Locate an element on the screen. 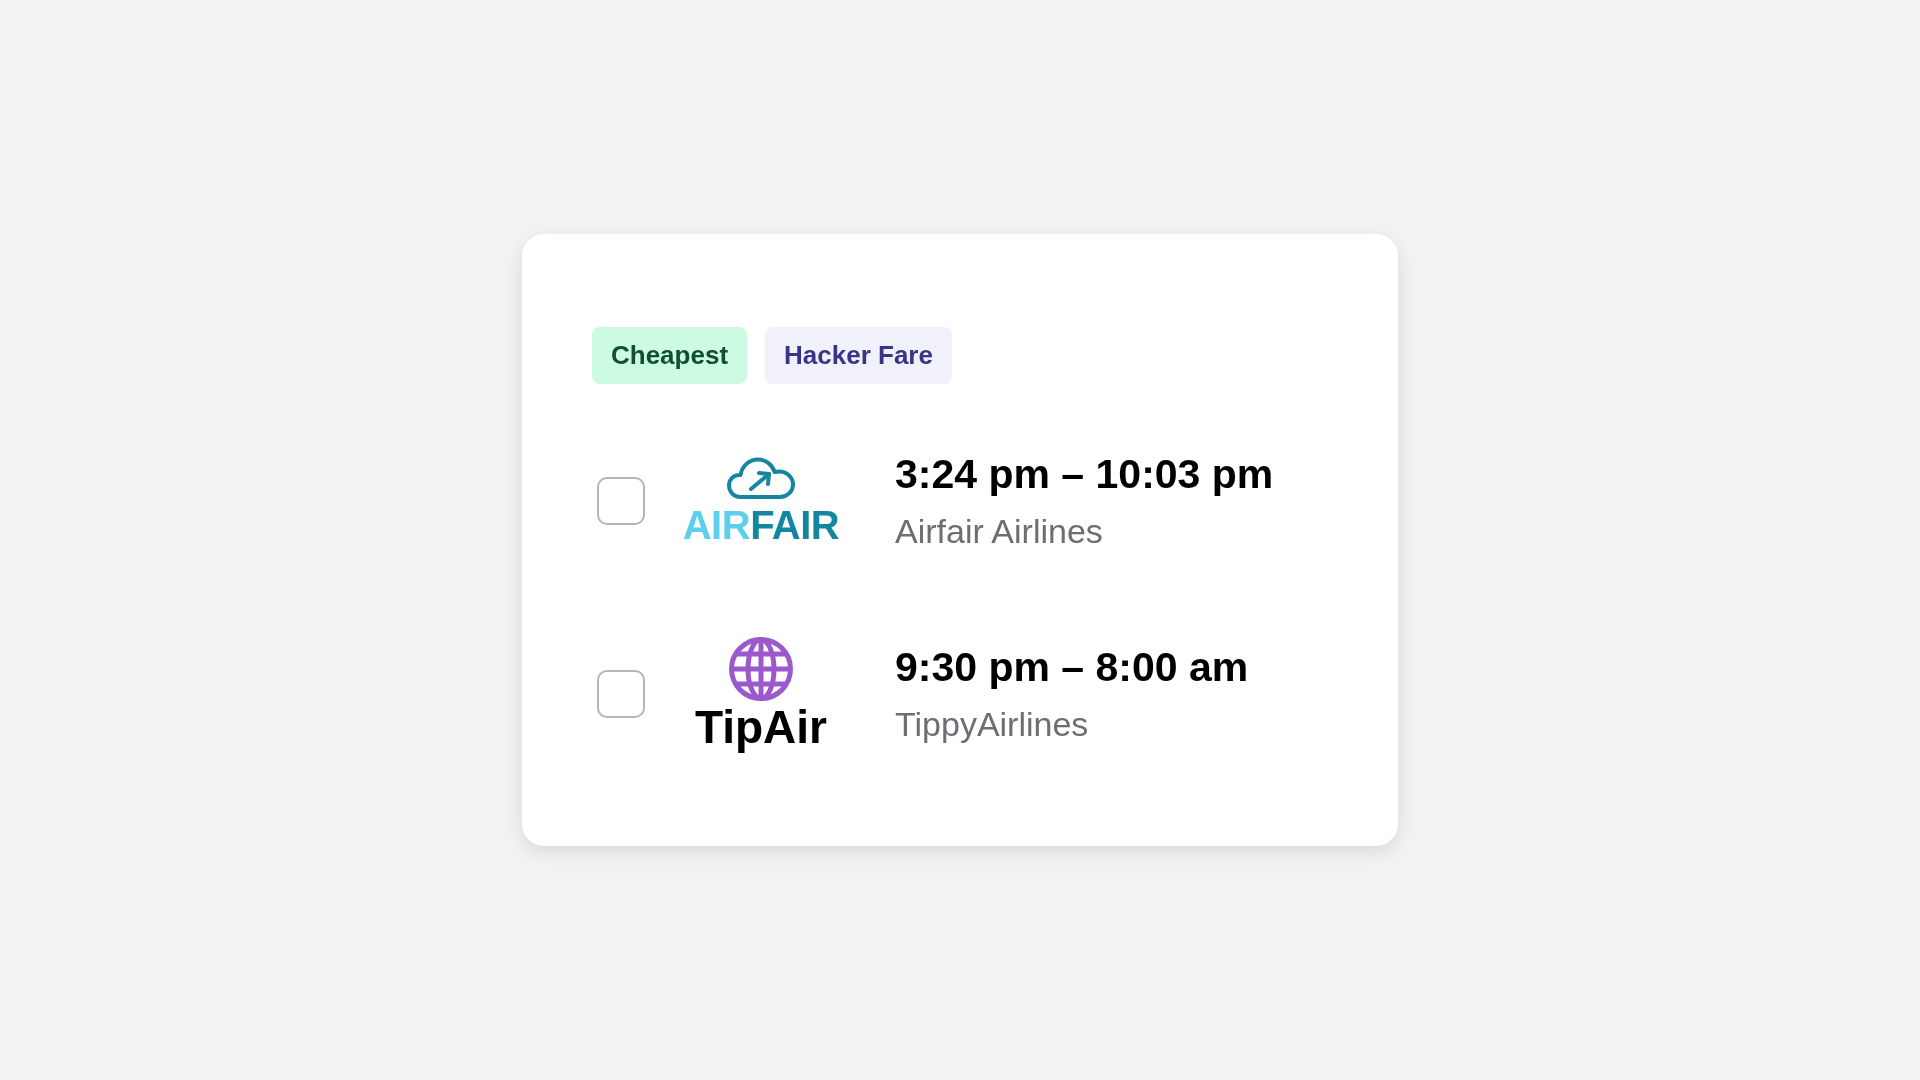 The image size is (1920, 1080). airline-logo-wordmark: TipAir is located at coordinates (761, 726).